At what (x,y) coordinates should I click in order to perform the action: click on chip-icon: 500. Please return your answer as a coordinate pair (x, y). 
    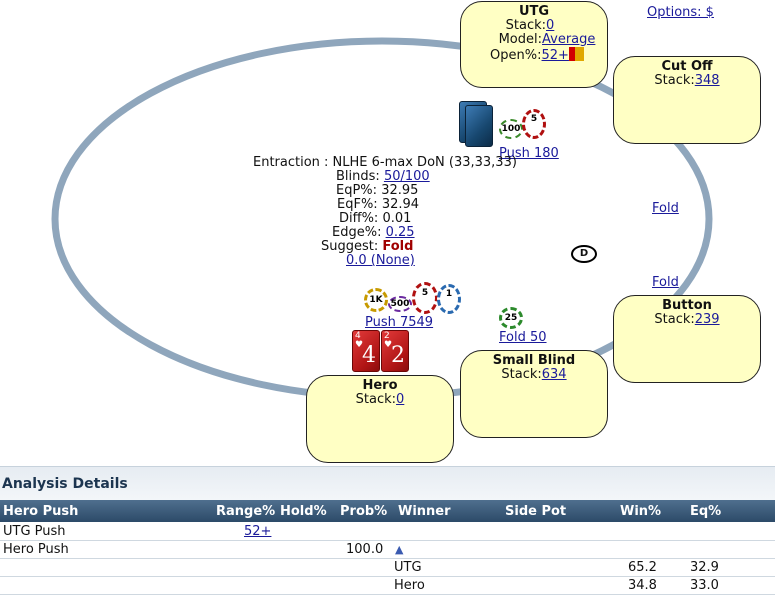
    Looking at the image, I should click on (400, 304).